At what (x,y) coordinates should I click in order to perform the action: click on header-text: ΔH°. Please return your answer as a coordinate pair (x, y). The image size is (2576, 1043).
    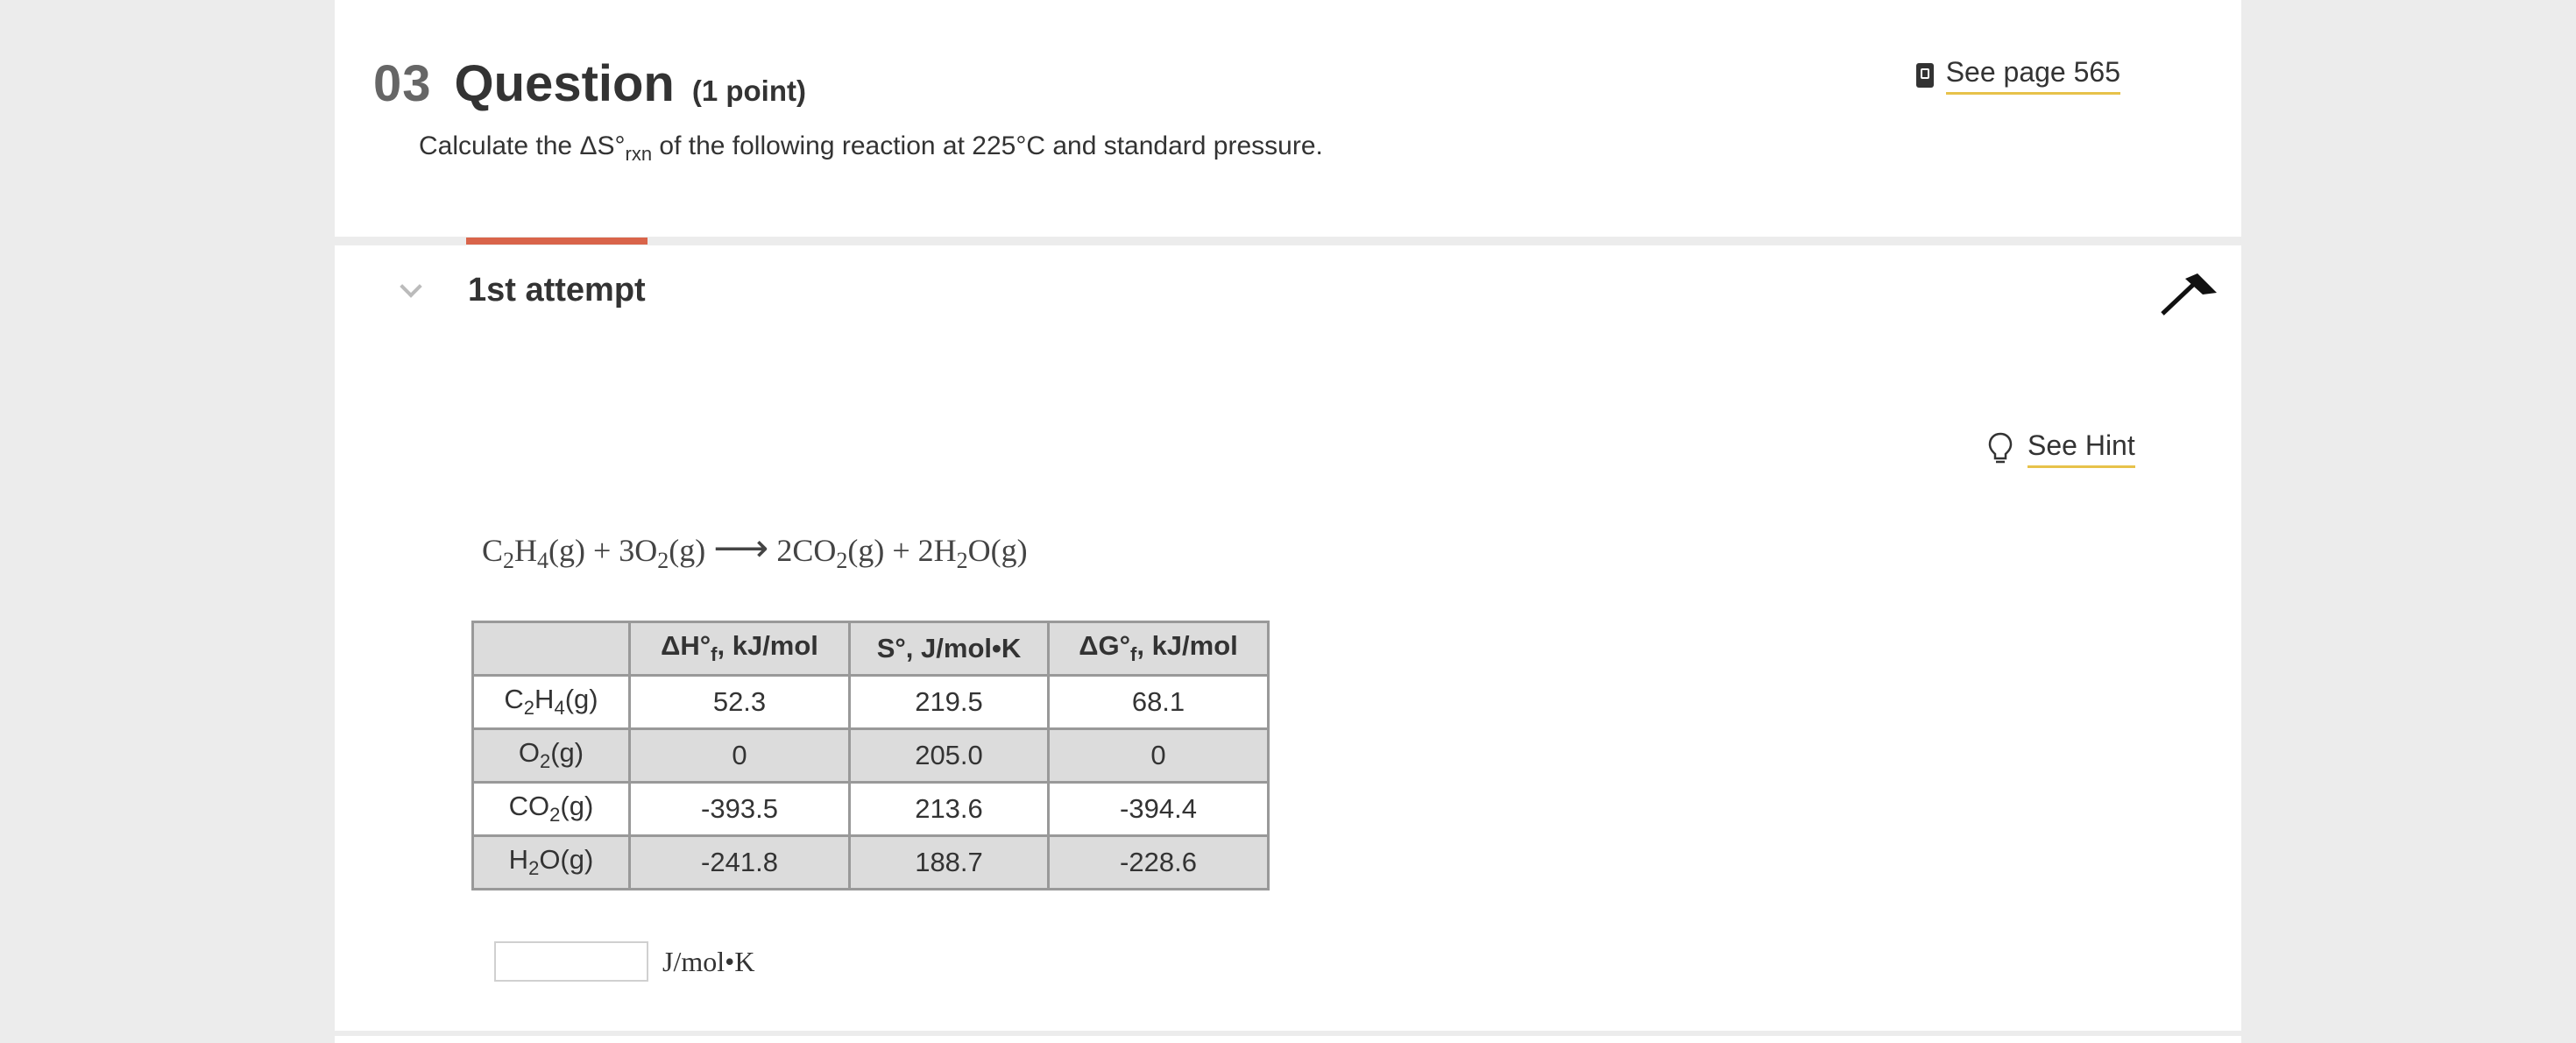
    Looking at the image, I should click on (686, 646).